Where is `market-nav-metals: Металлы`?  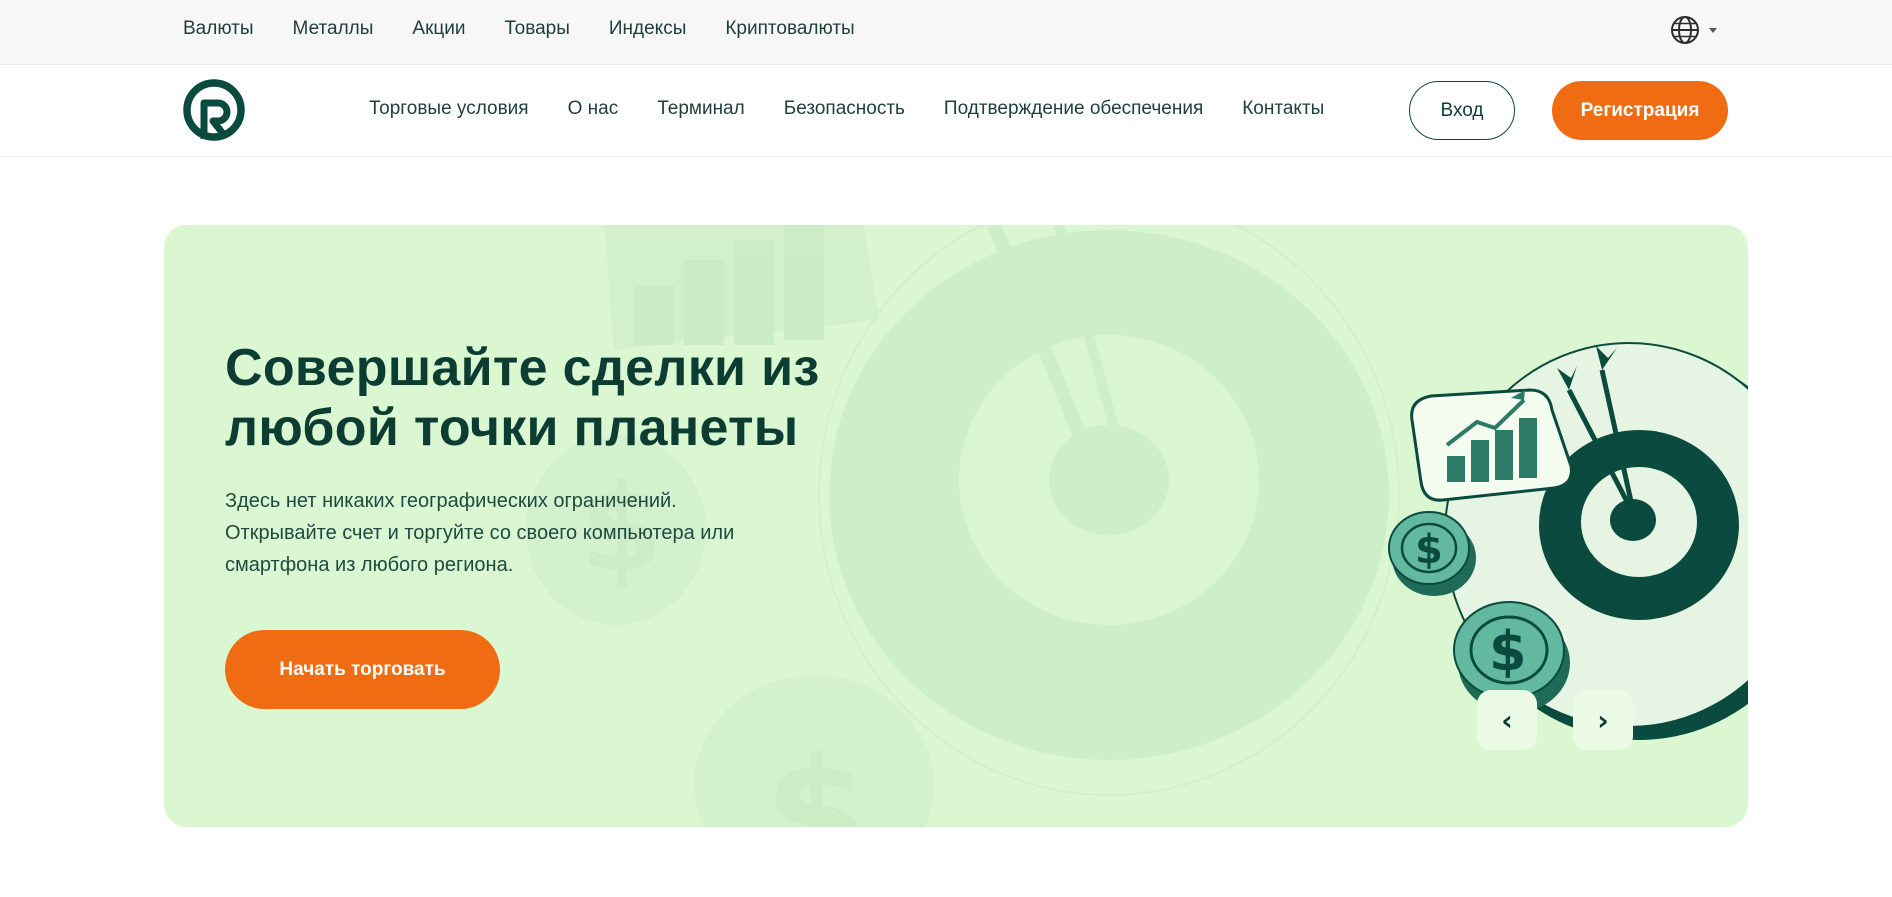
market-nav-metals: Металлы is located at coordinates (333, 29).